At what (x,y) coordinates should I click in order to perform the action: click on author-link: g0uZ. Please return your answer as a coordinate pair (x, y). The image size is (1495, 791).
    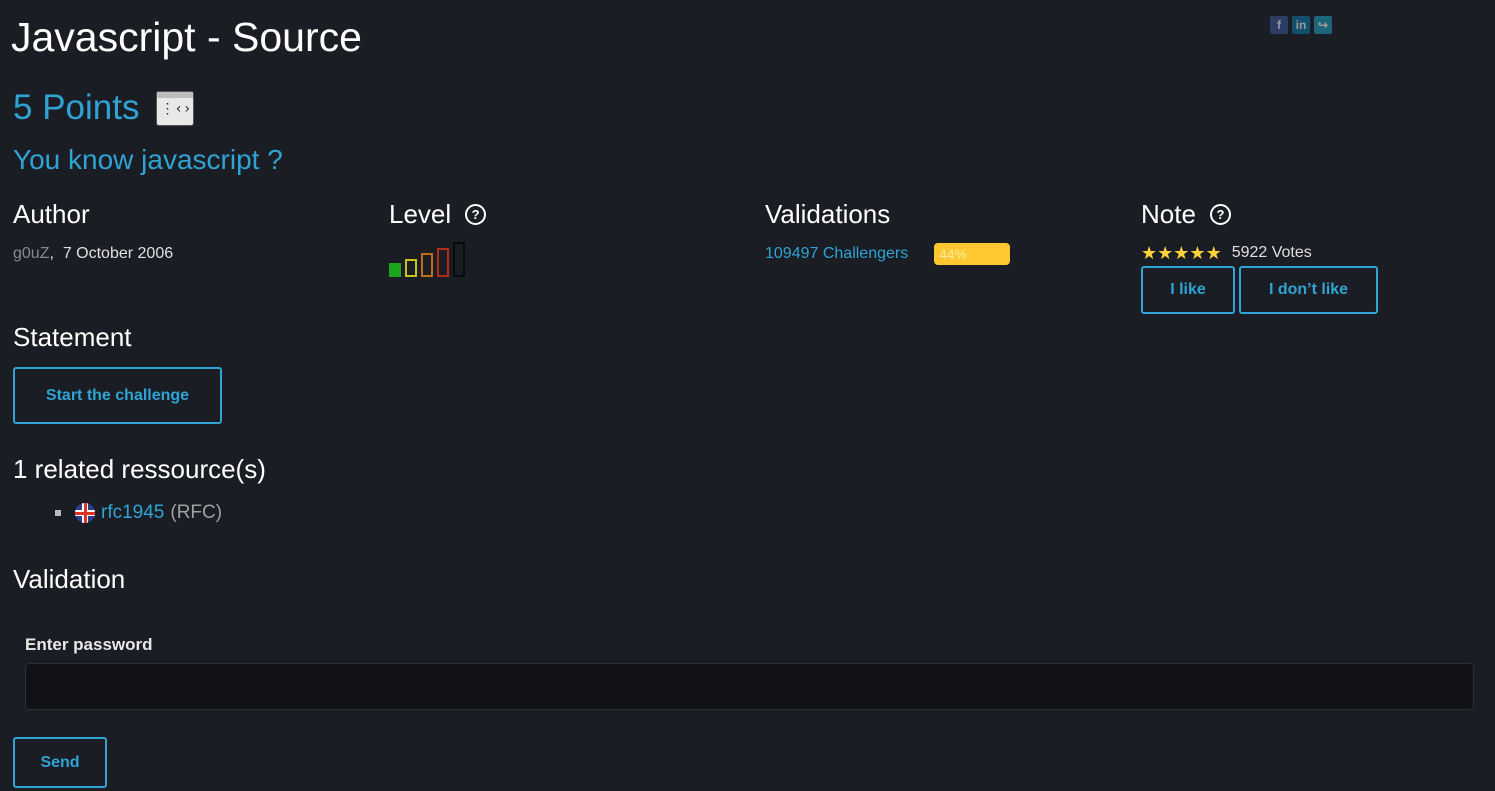
    Looking at the image, I should click on (31, 253).